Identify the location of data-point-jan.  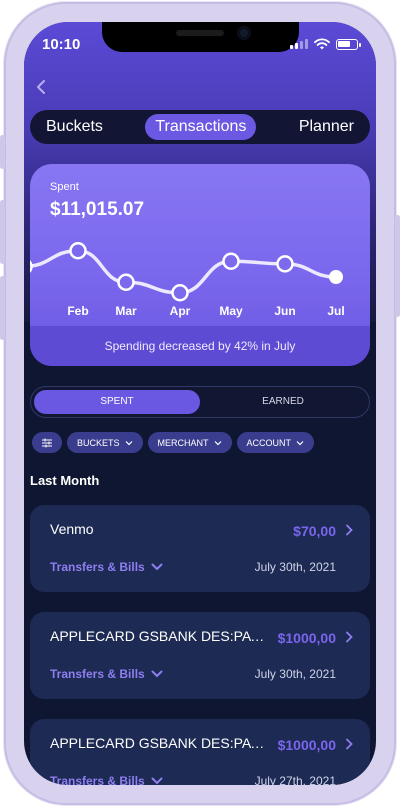
(31, 266).